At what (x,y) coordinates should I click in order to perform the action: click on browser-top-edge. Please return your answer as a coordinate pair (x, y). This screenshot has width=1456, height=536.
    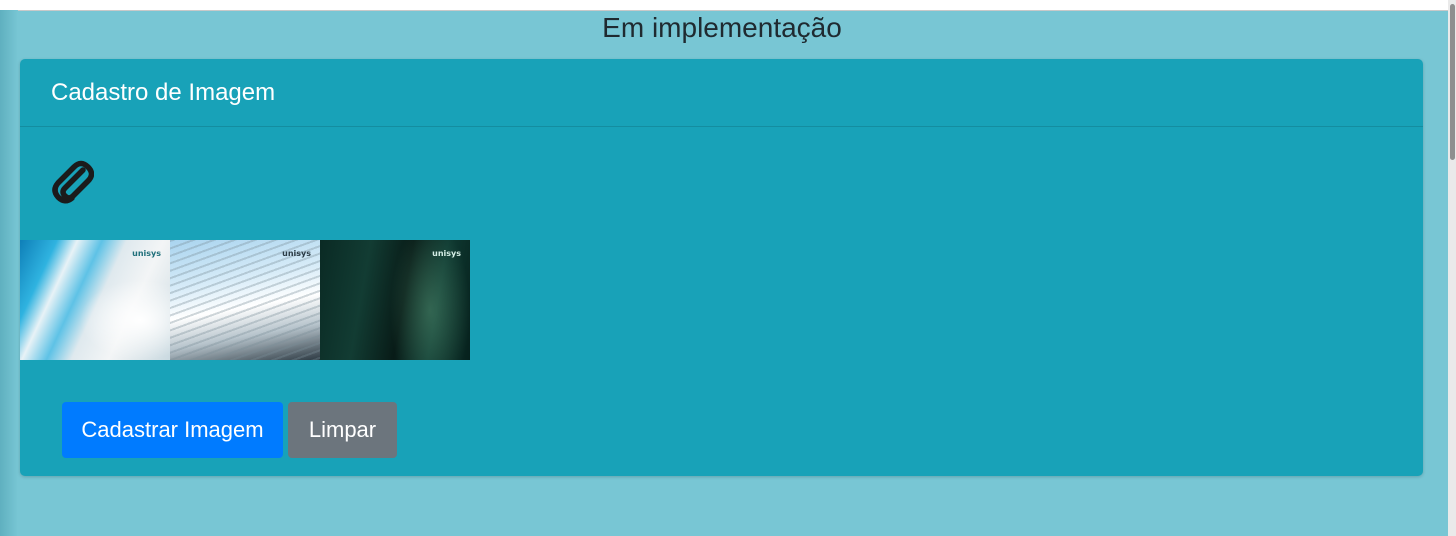
    Looking at the image, I should click on (724, 5).